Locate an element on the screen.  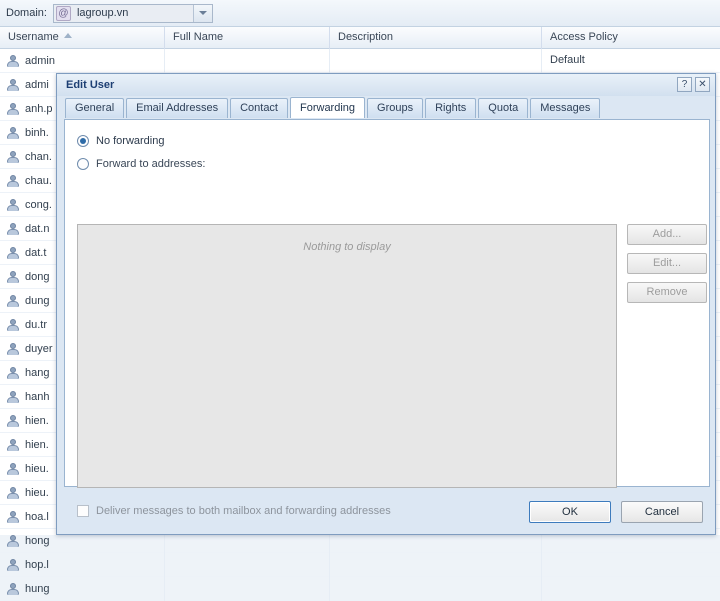
cell-username-label: hanh is located at coordinates (37, 397).